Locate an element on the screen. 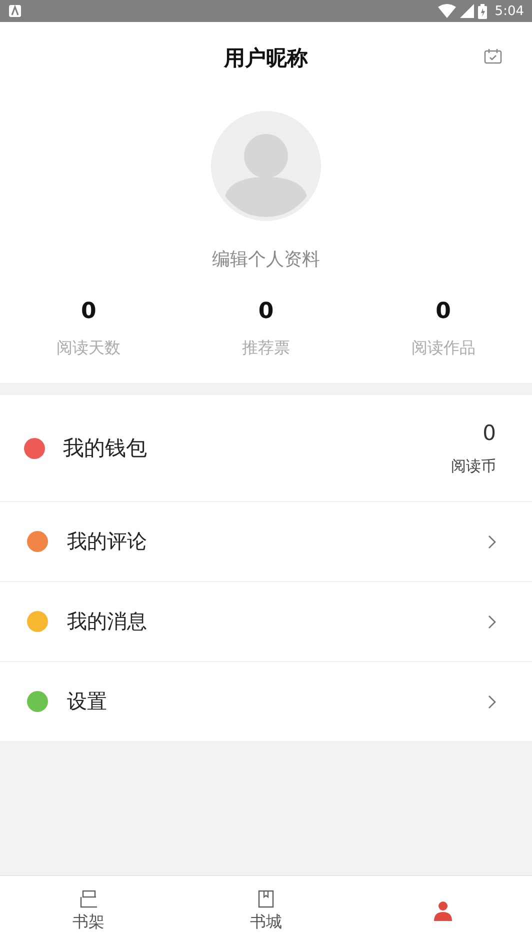 The height and width of the screenshot is (946, 532). avatar is located at coordinates (266, 166).